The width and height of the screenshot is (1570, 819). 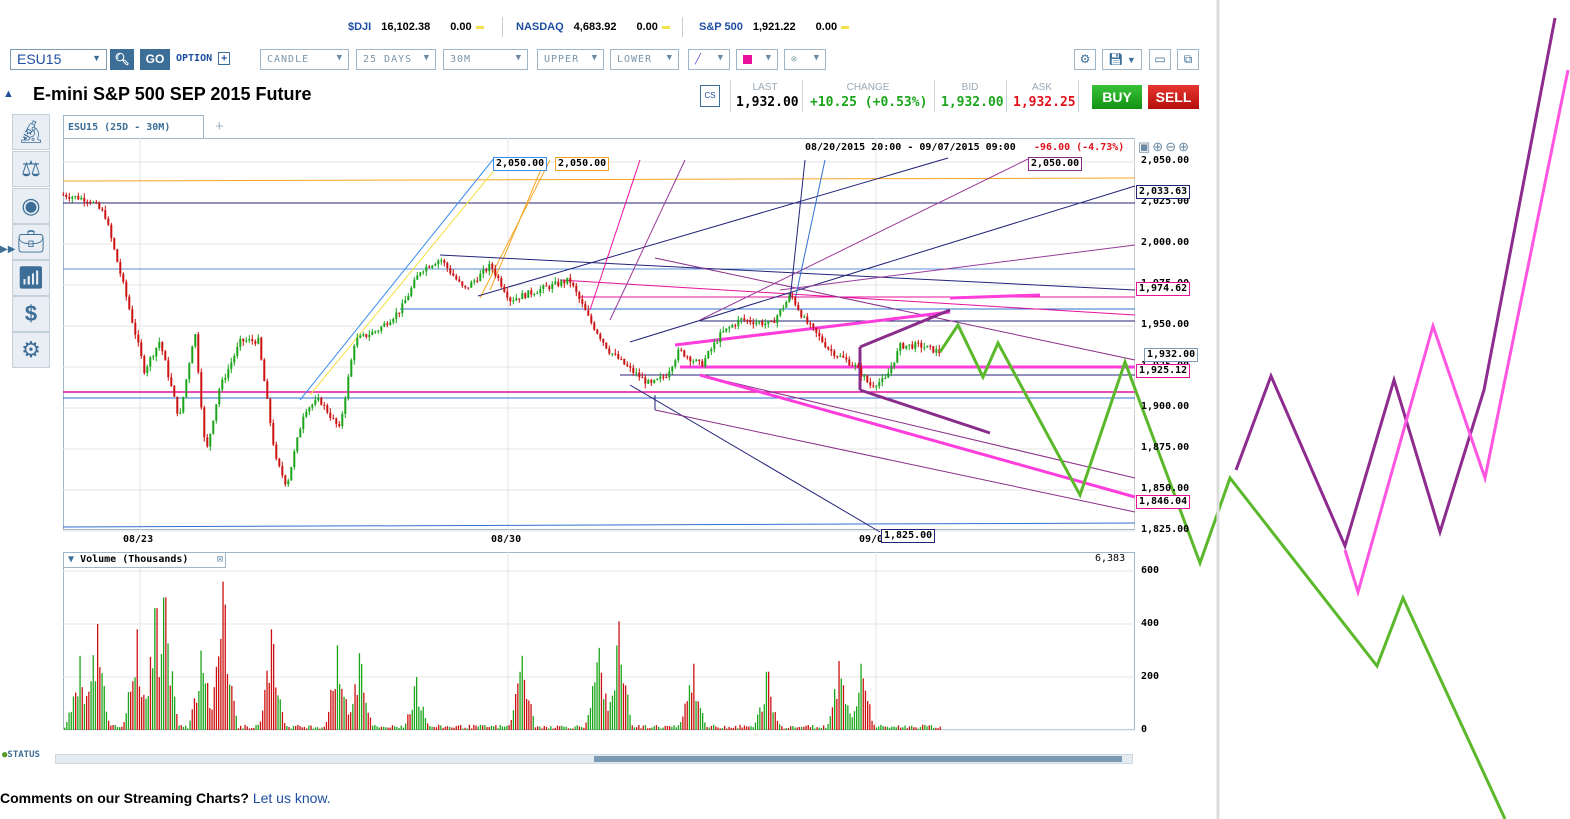 I want to click on zoom-controls: ▣⊕⊖⊕, so click(x=1164, y=147).